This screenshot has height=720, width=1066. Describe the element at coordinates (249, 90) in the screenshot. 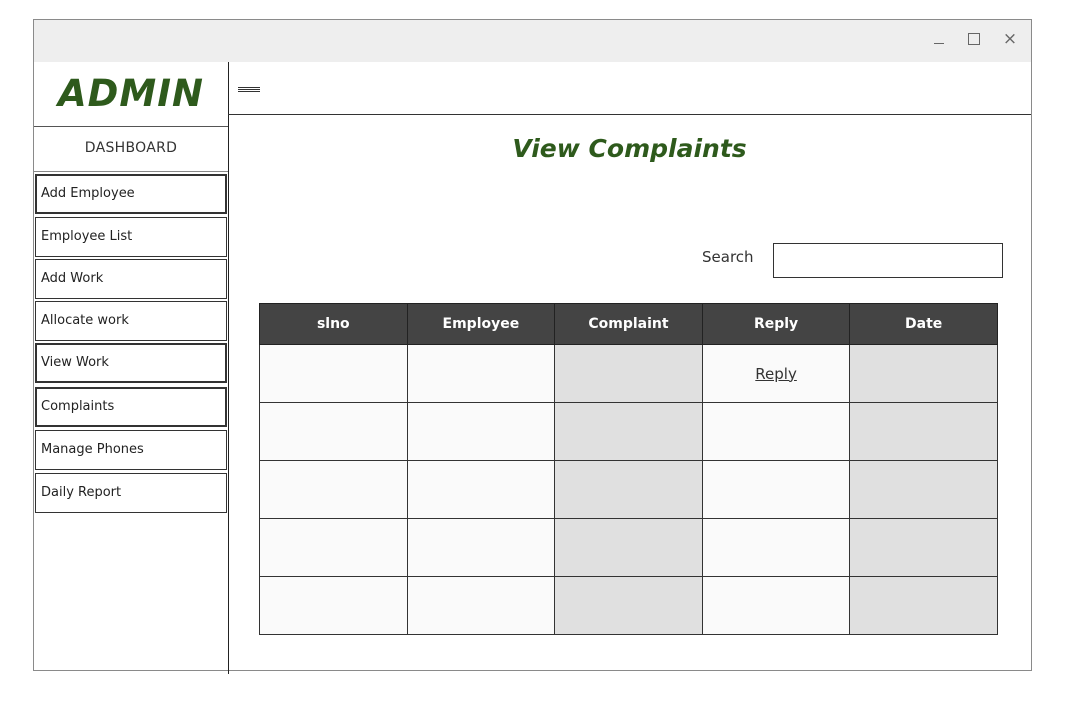

I see `hamburger-menu-icon` at that location.